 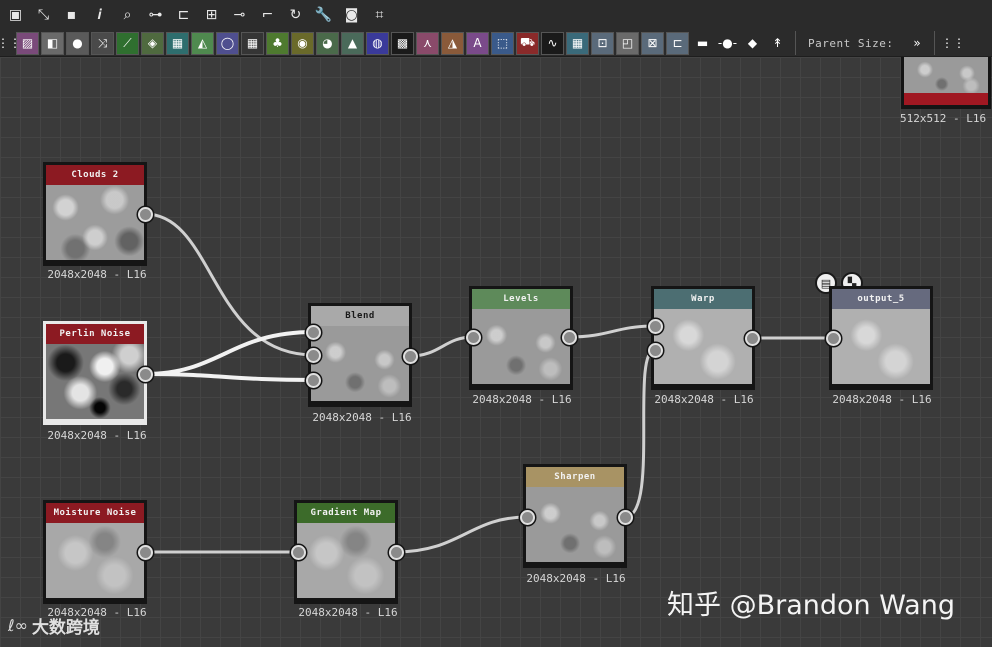 I want to click on ramp-icon: ▲, so click(x=352, y=43).